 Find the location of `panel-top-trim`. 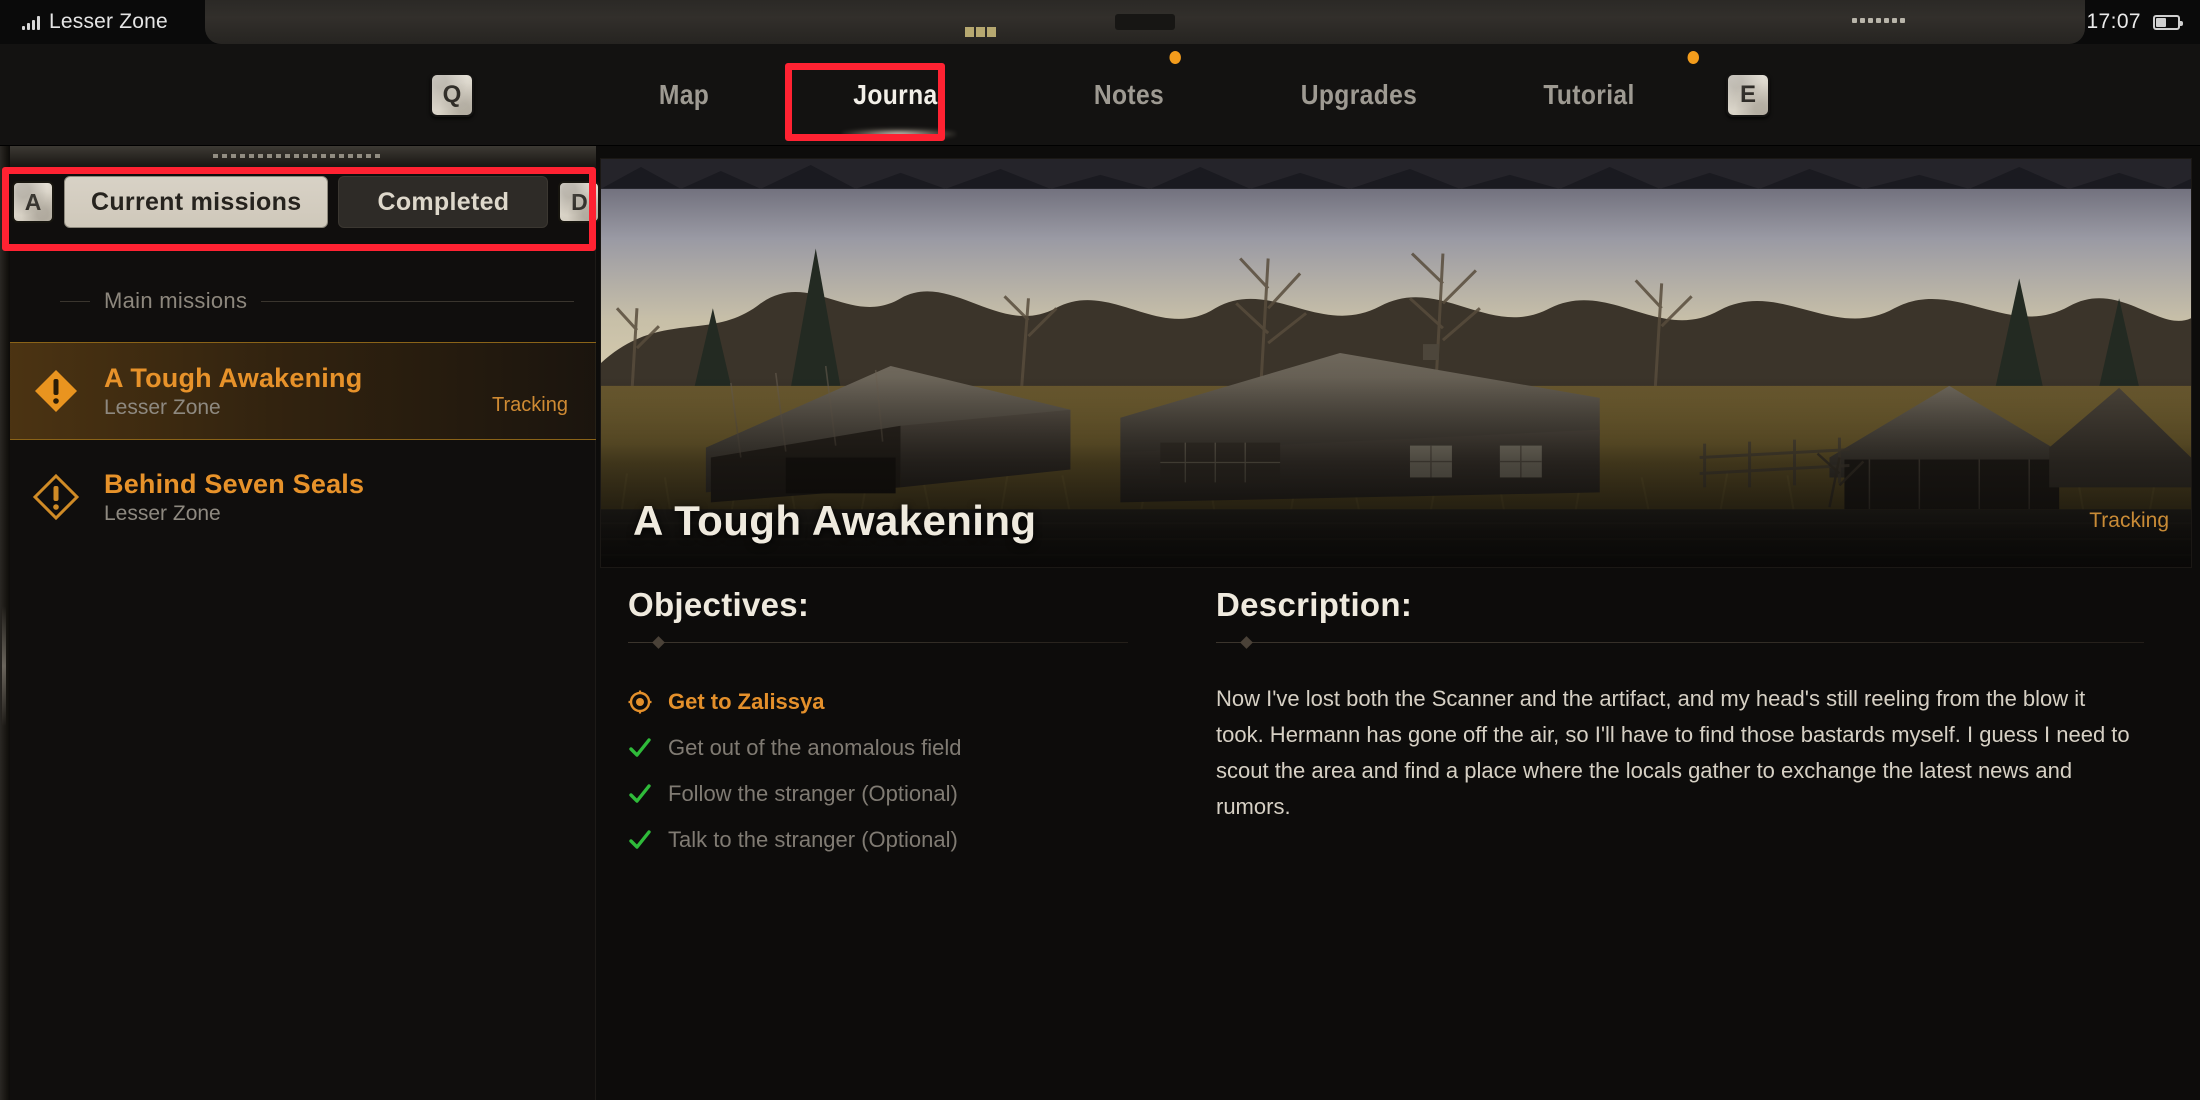

panel-top-trim is located at coordinates (298, 157).